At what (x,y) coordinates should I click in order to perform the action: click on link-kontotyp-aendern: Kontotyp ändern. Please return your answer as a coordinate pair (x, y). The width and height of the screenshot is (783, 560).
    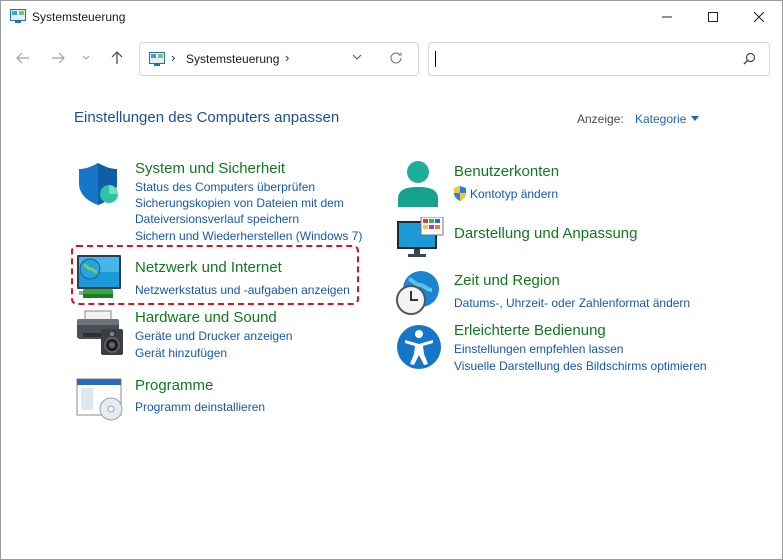
    Looking at the image, I should click on (514, 194).